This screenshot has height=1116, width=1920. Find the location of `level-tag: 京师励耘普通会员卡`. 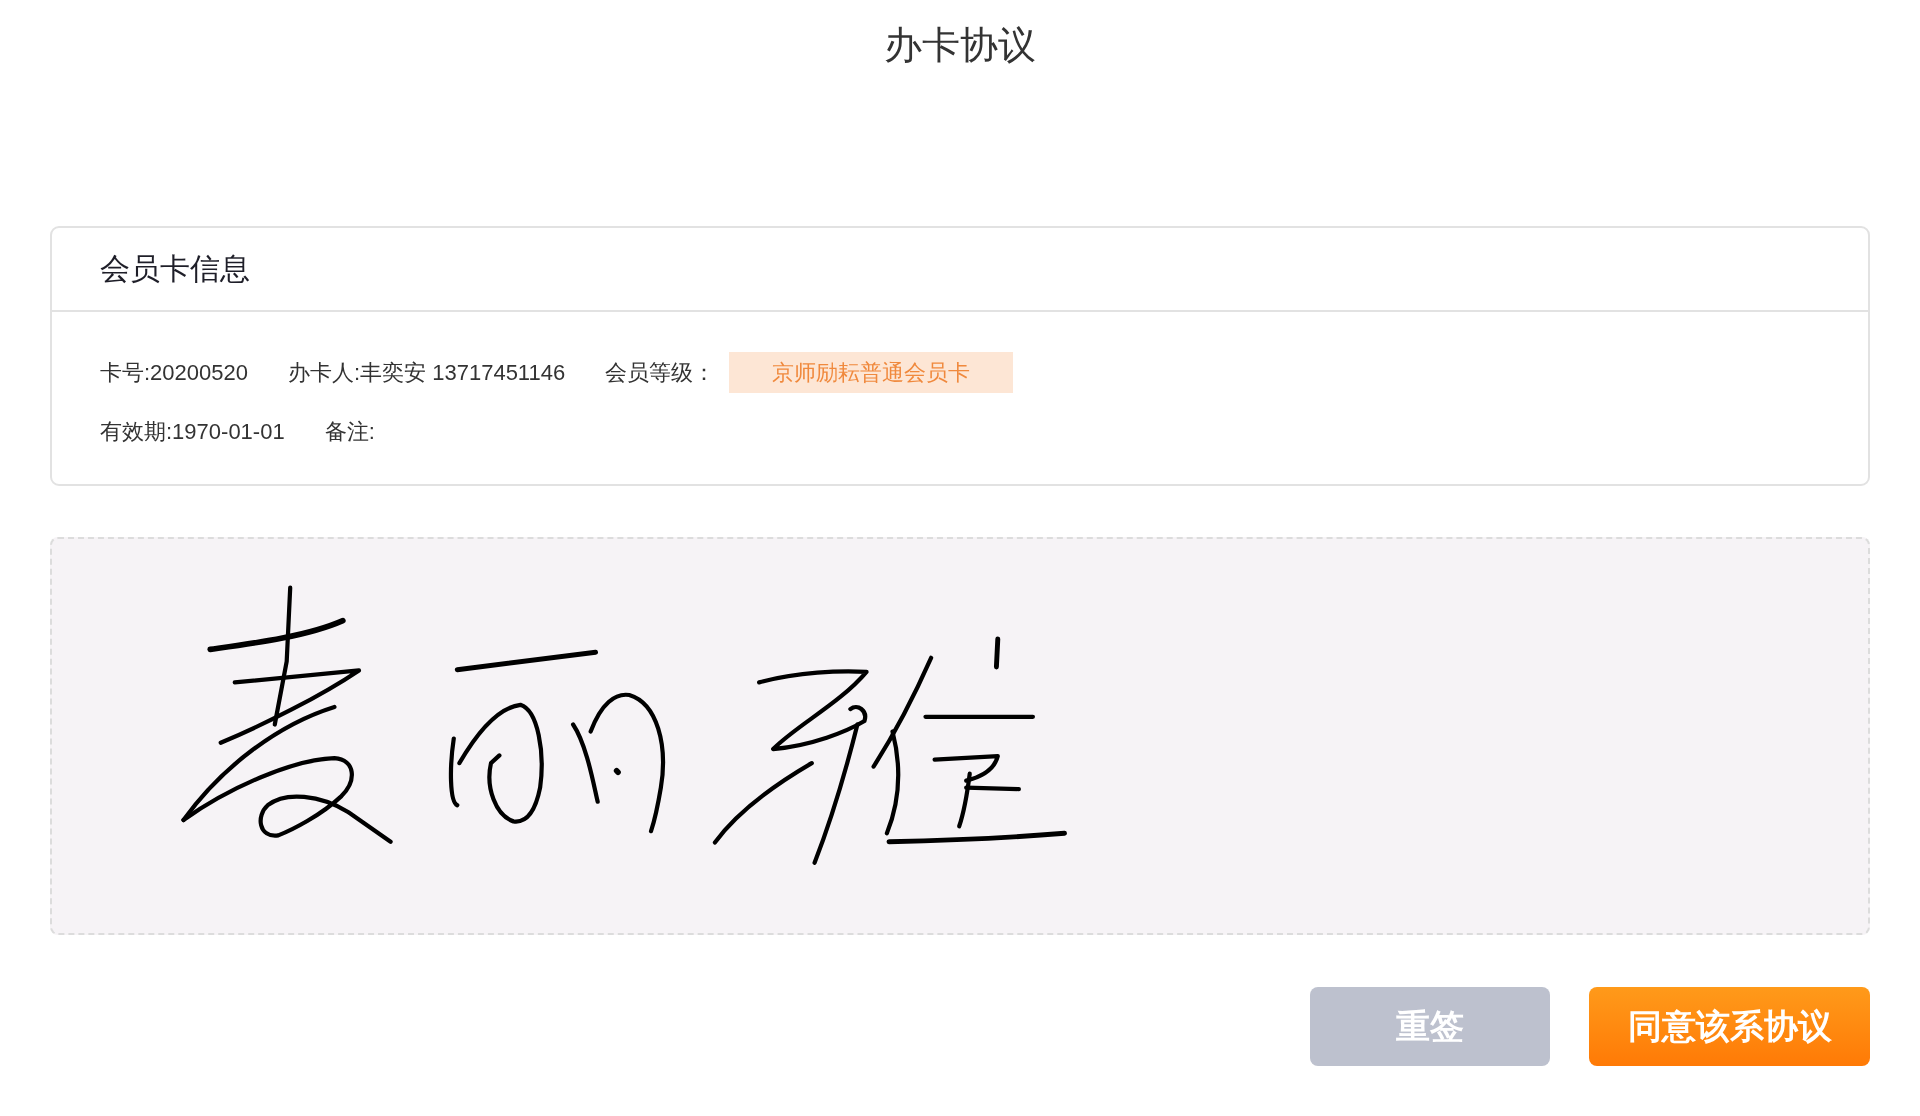

level-tag: 京师励耘普通会员卡 is located at coordinates (871, 372).